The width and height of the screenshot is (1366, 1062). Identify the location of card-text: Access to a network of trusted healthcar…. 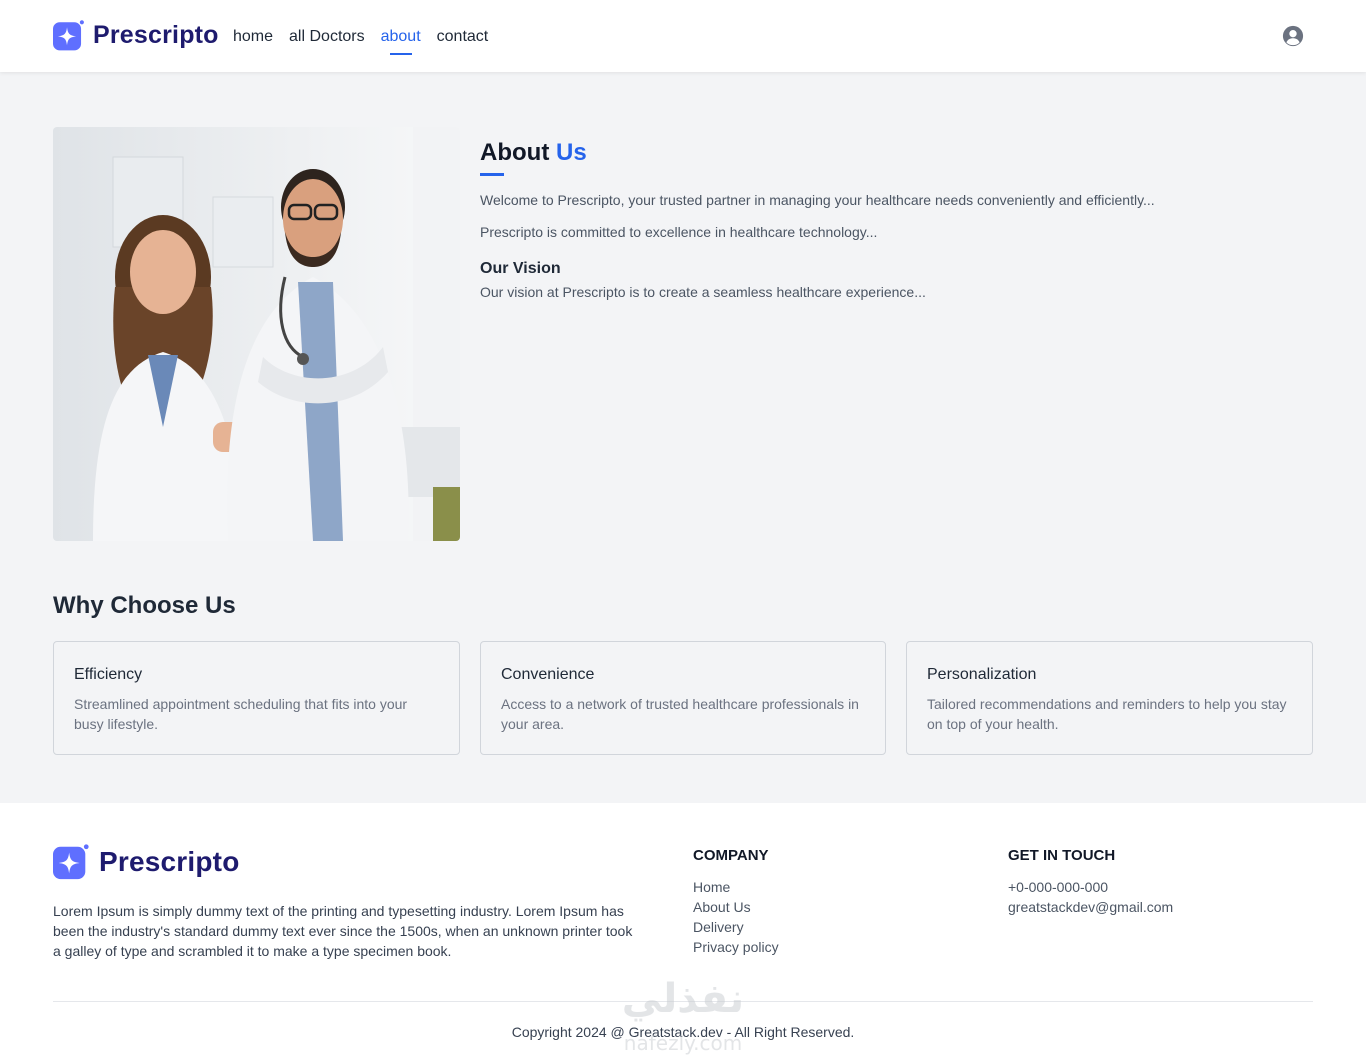
(680, 714).